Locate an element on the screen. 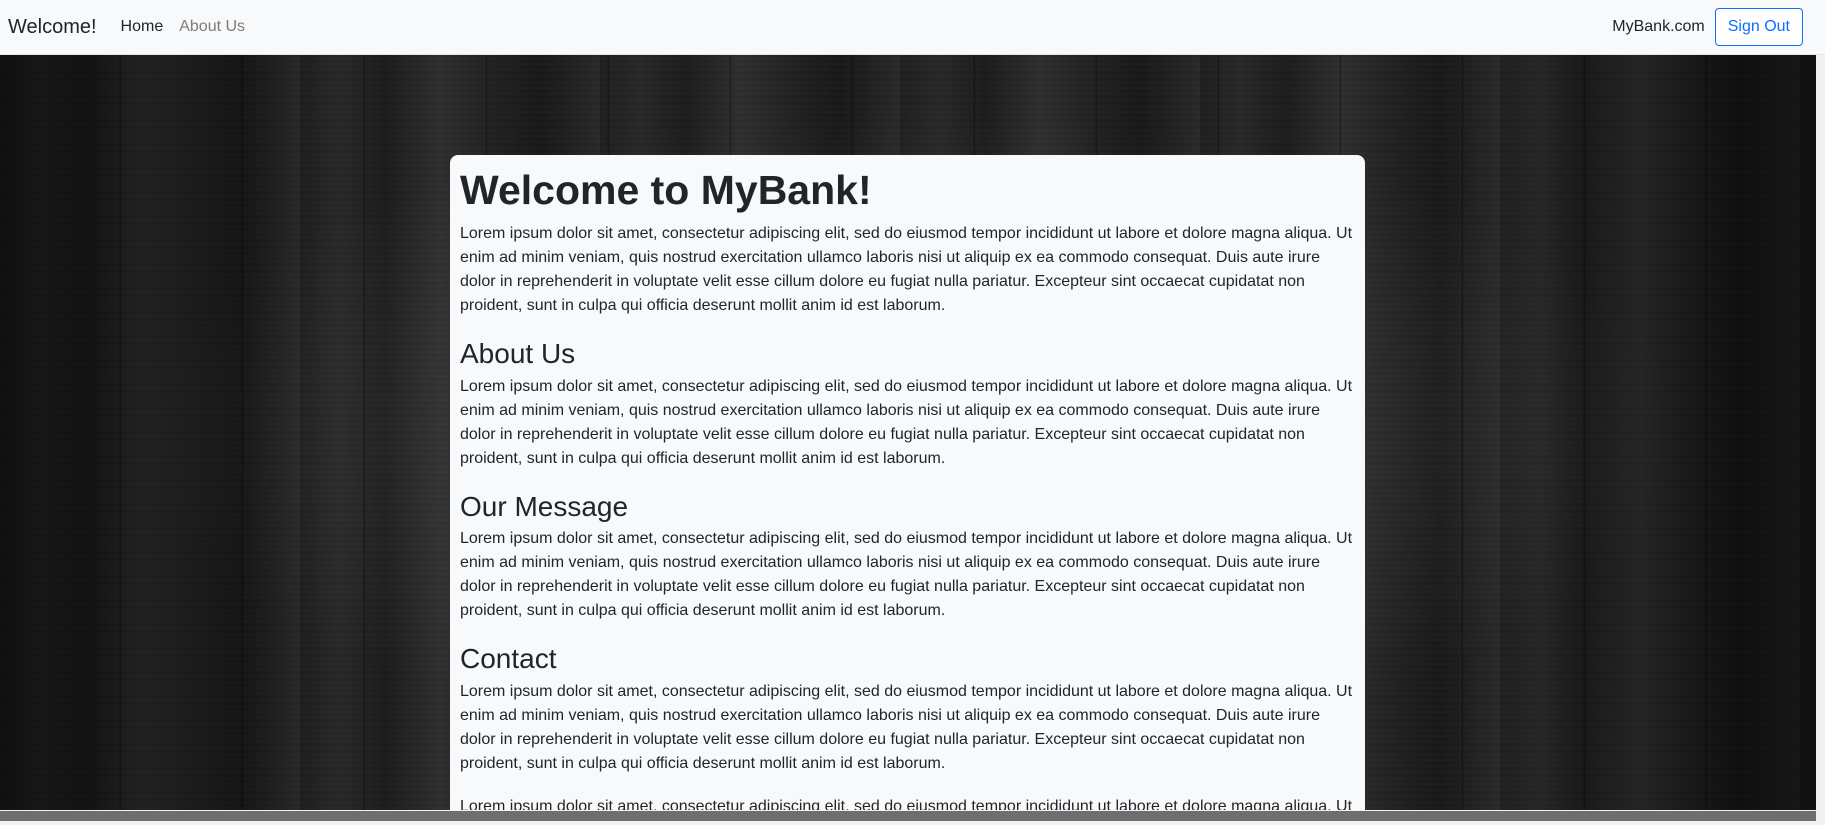 This screenshot has width=1825, height=825. navbar-brand: Welcome! is located at coordinates (52, 27).